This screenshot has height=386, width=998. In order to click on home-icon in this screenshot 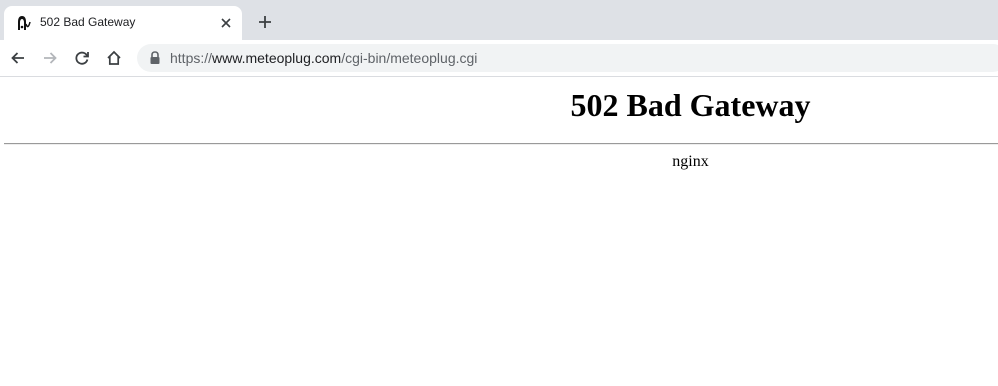, I will do `click(114, 58)`.